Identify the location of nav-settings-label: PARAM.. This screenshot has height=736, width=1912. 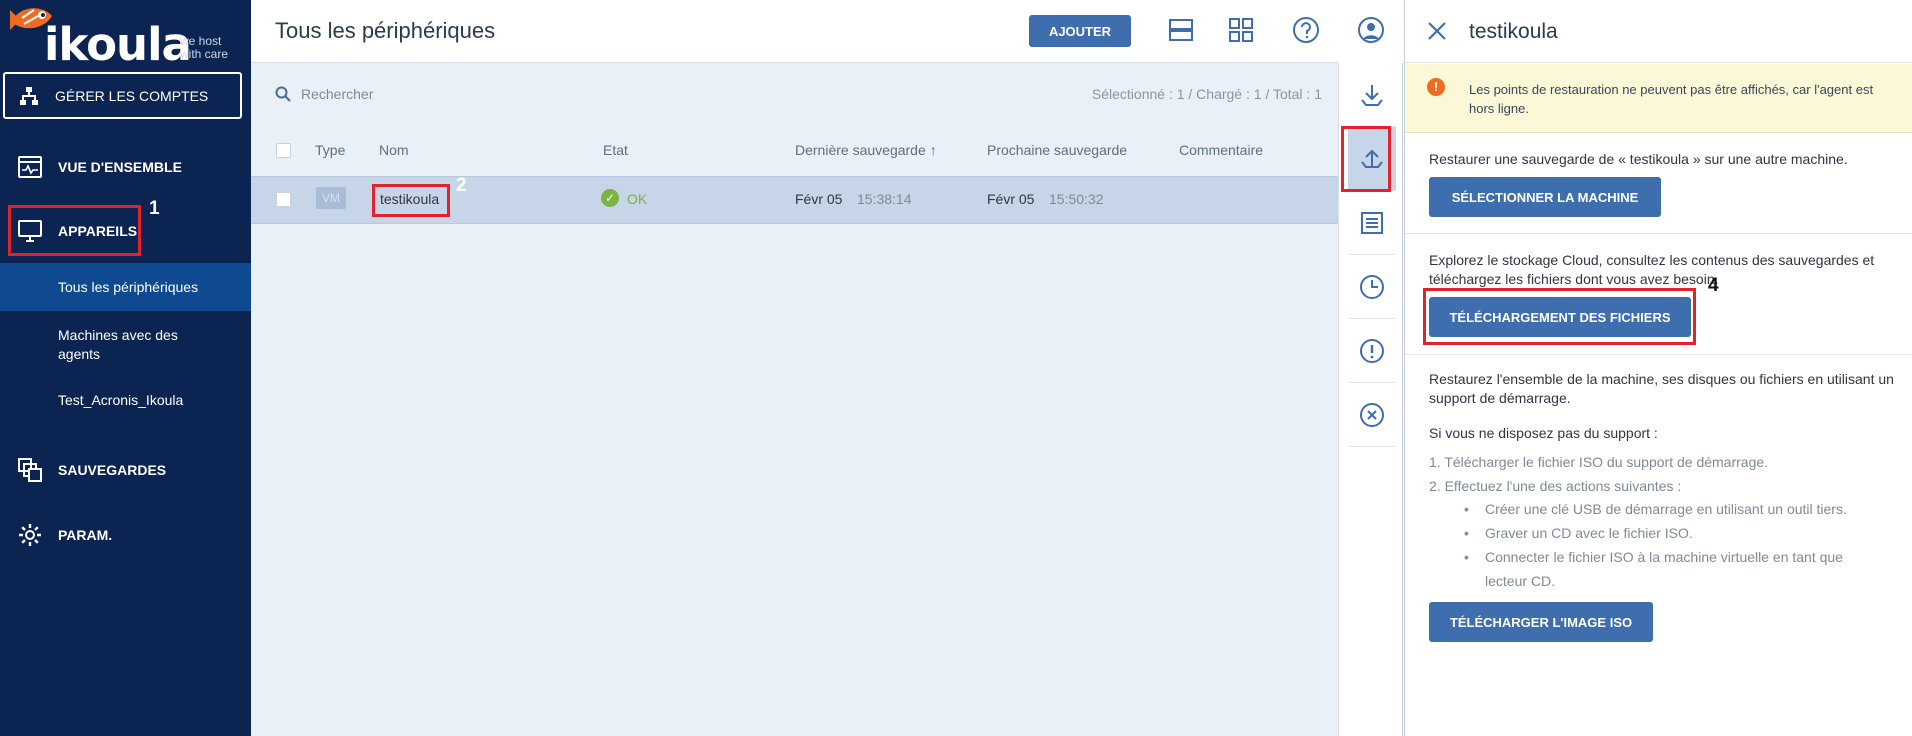
(85, 535).